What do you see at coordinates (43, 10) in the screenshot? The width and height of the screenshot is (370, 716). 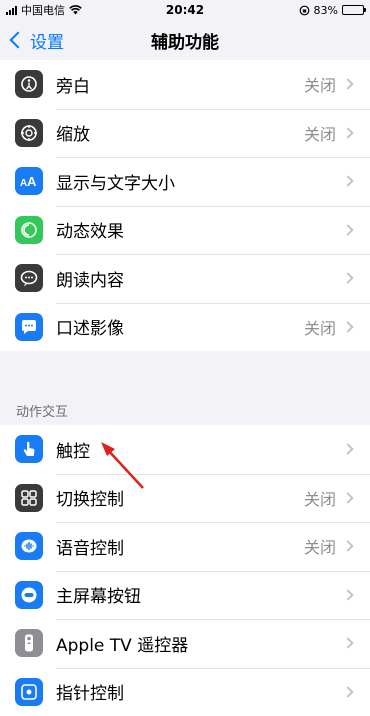 I see `carrier-label: 中国电信` at bounding box center [43, 10].